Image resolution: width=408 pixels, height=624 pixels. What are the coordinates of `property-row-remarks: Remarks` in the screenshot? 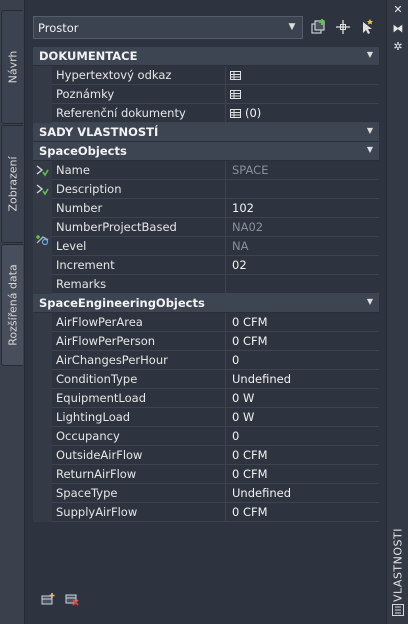 It's located at (206, 284).